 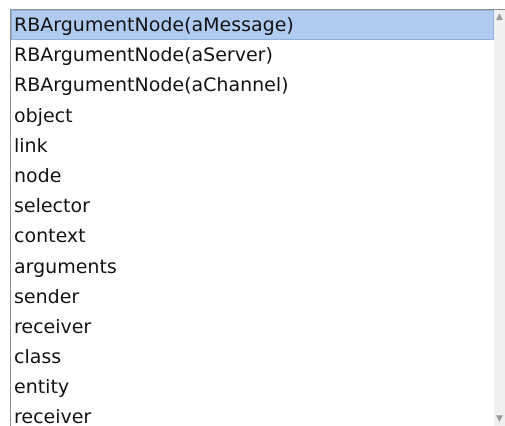 I want to click on scroll-down-arrow-icon: ▼, so click(x=499, y=419).